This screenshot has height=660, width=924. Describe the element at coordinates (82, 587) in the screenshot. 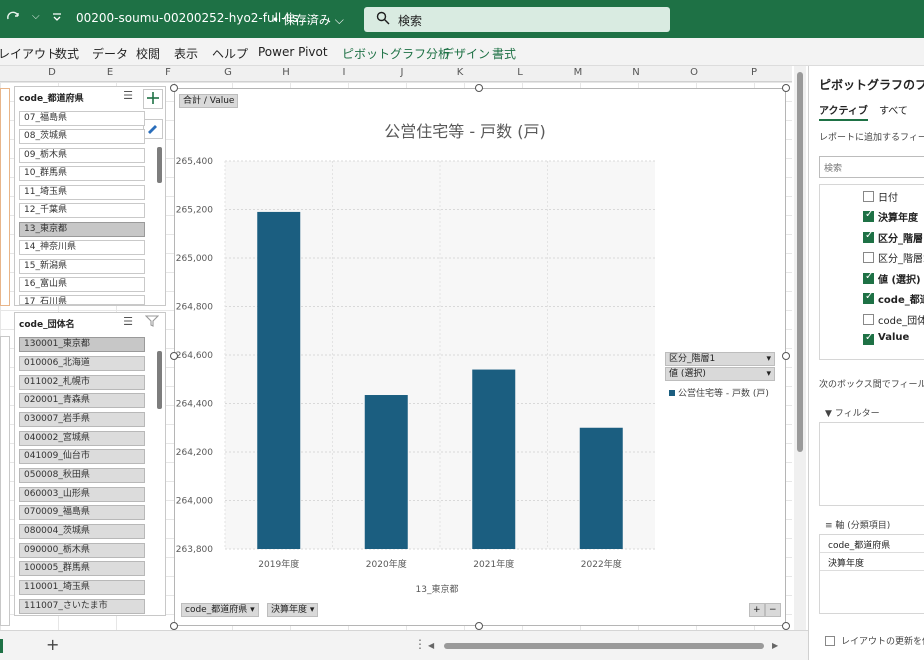

I see `slicer-item: 110001_埼玉県` at that location.